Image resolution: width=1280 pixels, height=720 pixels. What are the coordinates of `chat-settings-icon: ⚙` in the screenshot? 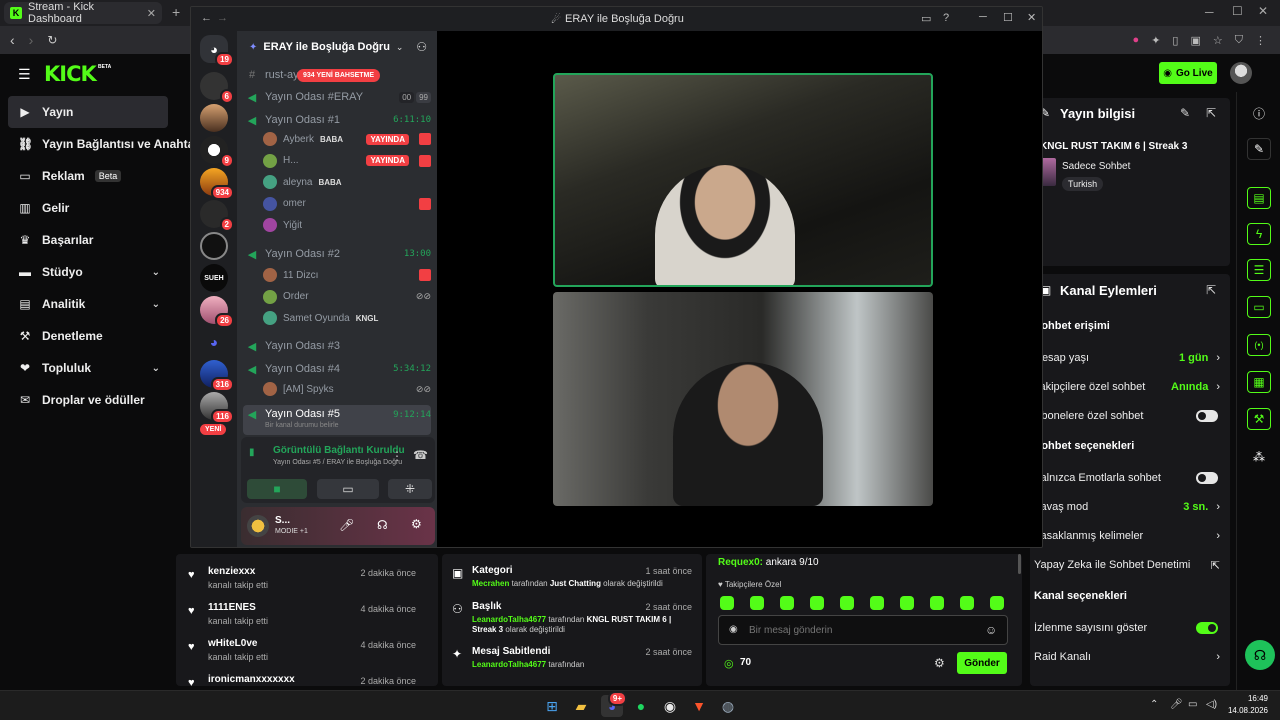 It's located at (939, 663).